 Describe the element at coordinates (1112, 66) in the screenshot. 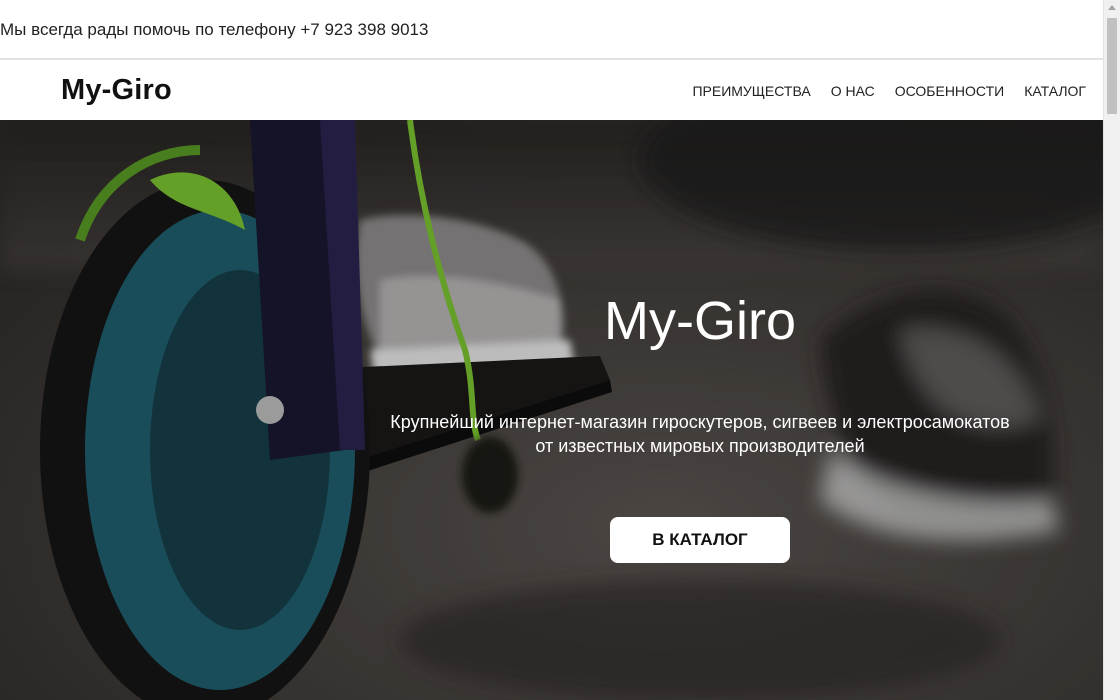

I see `scrollbar-thumb` at that location.